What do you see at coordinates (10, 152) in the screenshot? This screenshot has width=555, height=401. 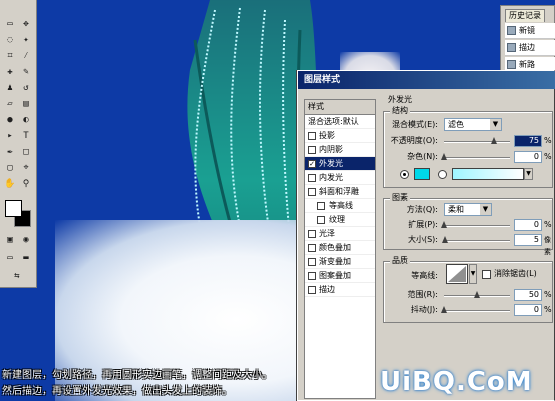 I see `pen-tool-icon: ✒` at bounding box center [10, 152].